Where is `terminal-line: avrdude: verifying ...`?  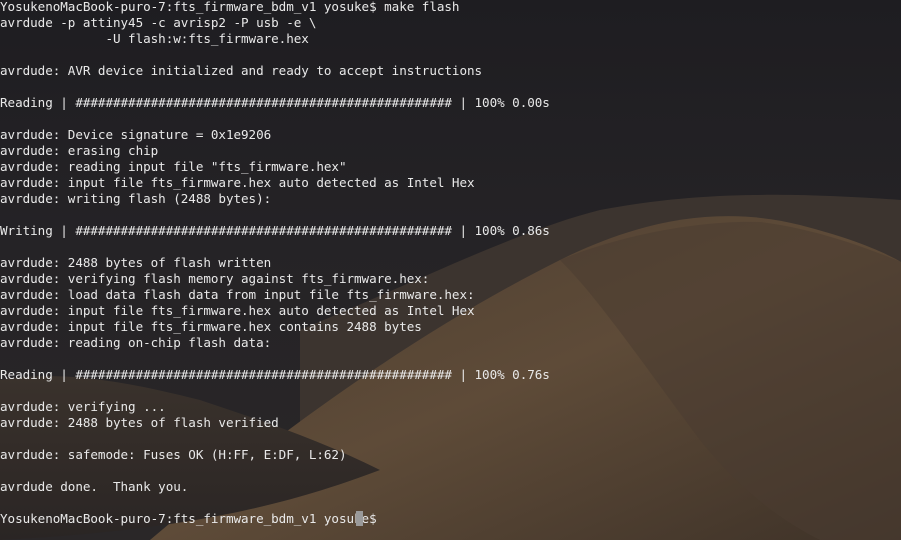
terminal-line: avrdude: verifying ... is located at coordinates (83, 406).